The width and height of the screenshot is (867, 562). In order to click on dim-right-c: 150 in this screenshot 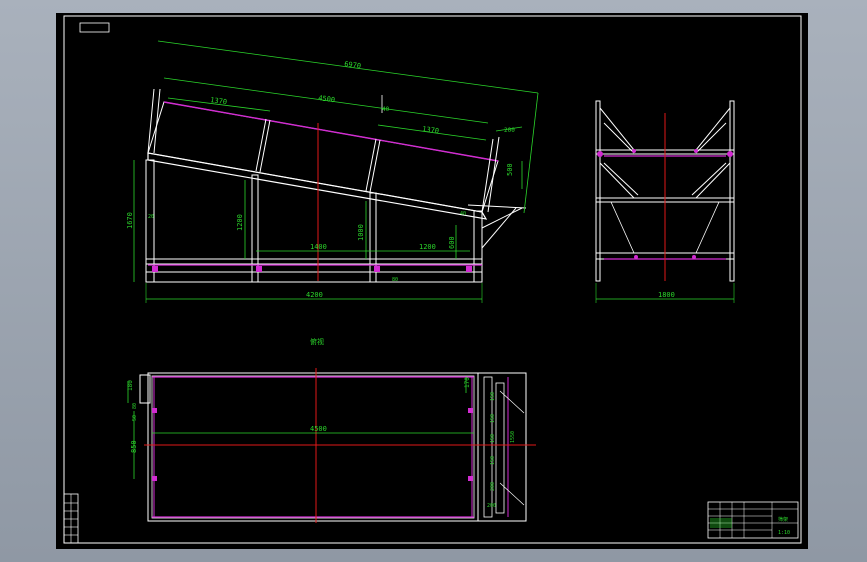, I will do `click(493, 438)`.